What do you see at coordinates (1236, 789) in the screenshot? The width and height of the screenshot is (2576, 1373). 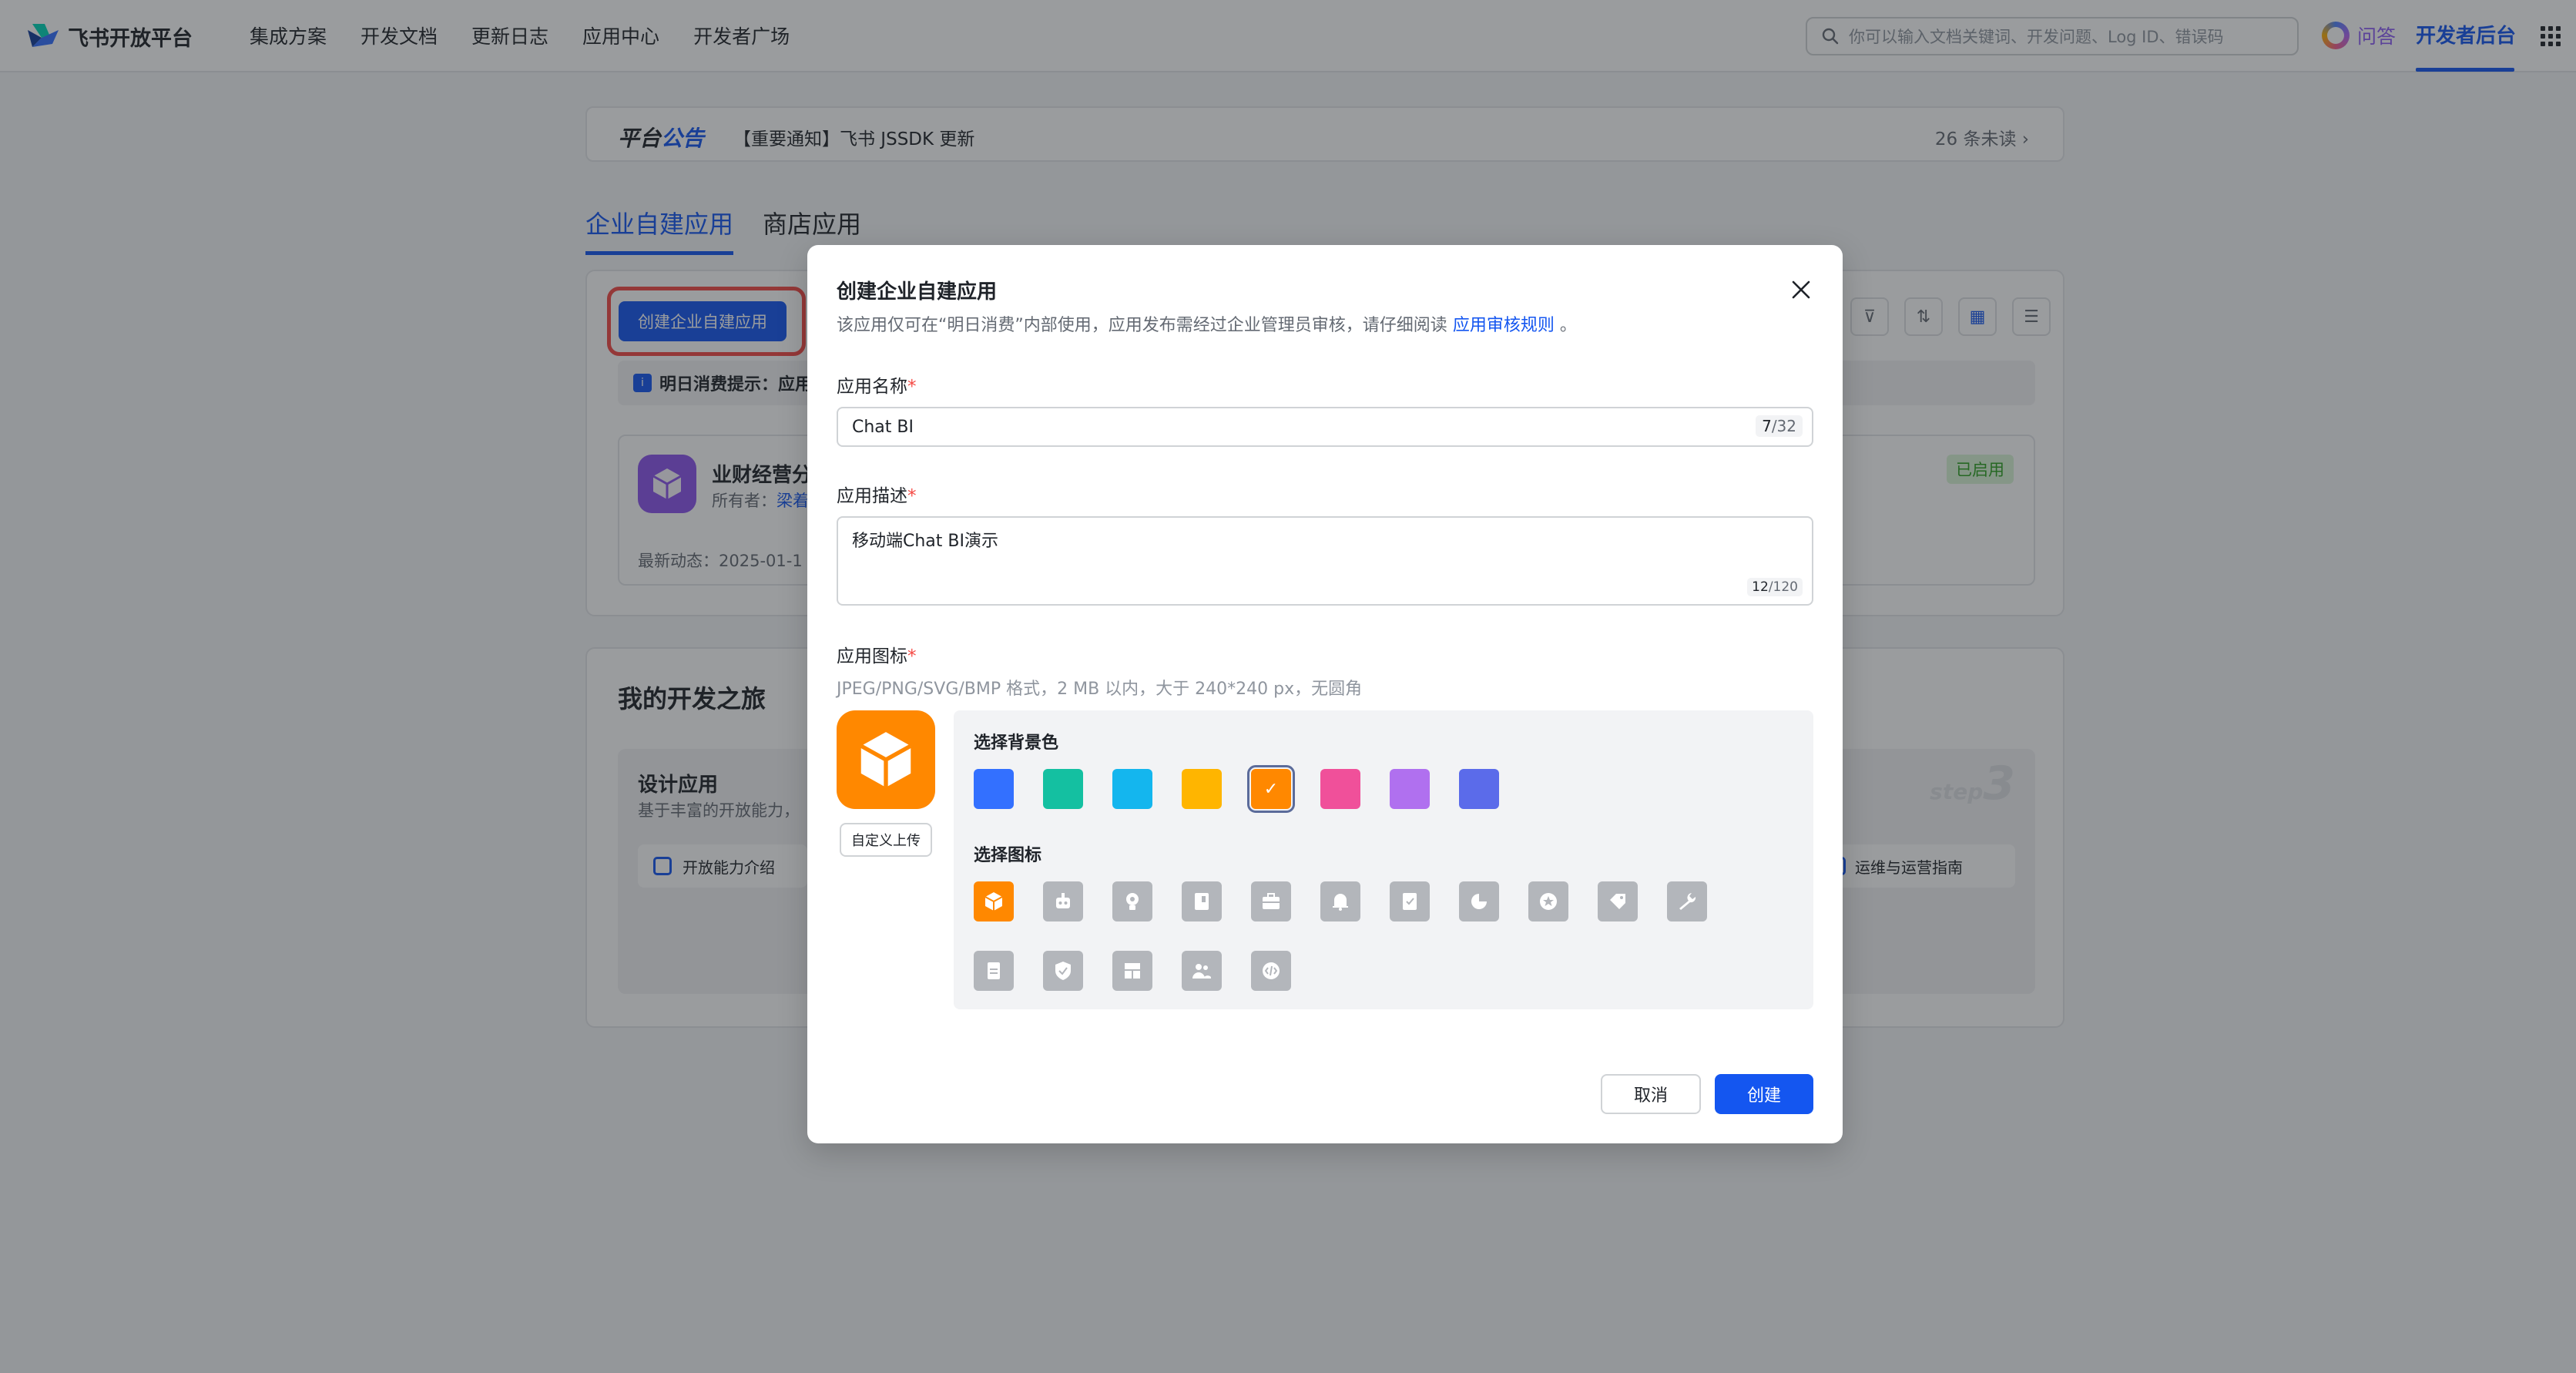 I see `bg-color-swatches: ✓` at bounding box center [1236, 789].